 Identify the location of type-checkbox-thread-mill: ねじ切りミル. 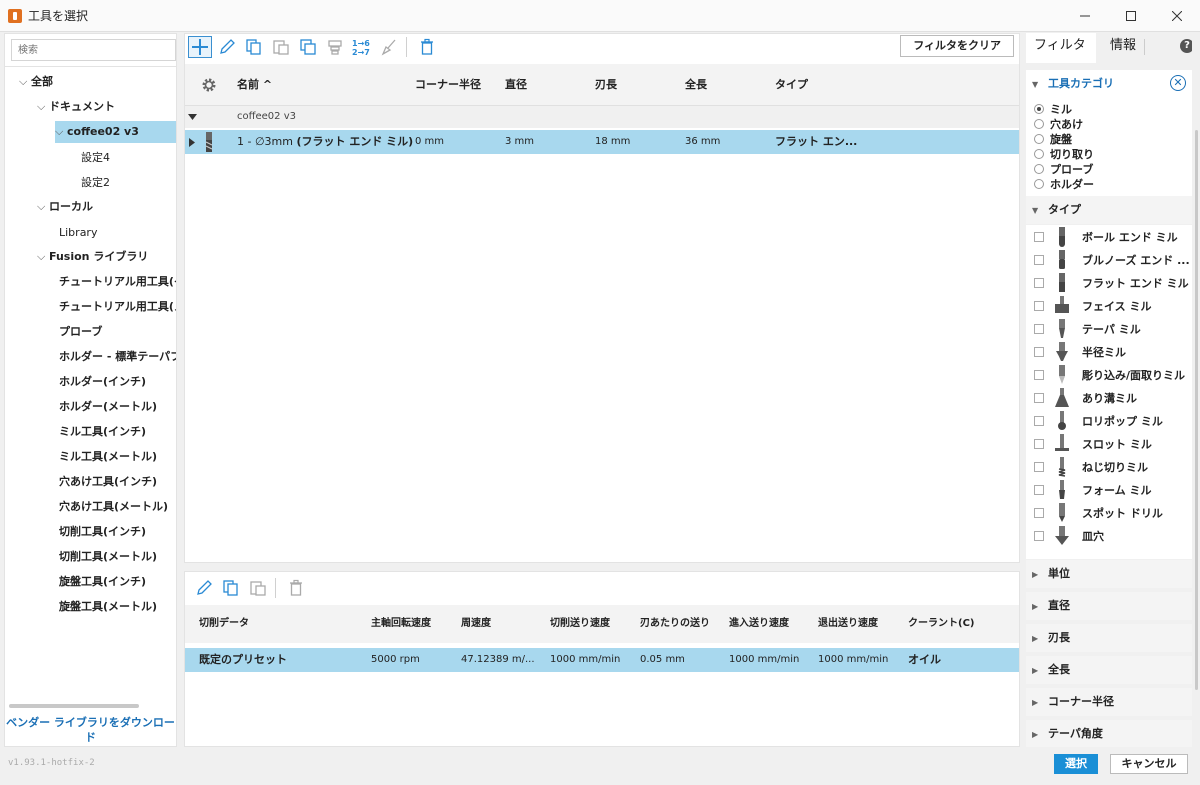
(1091, 468).